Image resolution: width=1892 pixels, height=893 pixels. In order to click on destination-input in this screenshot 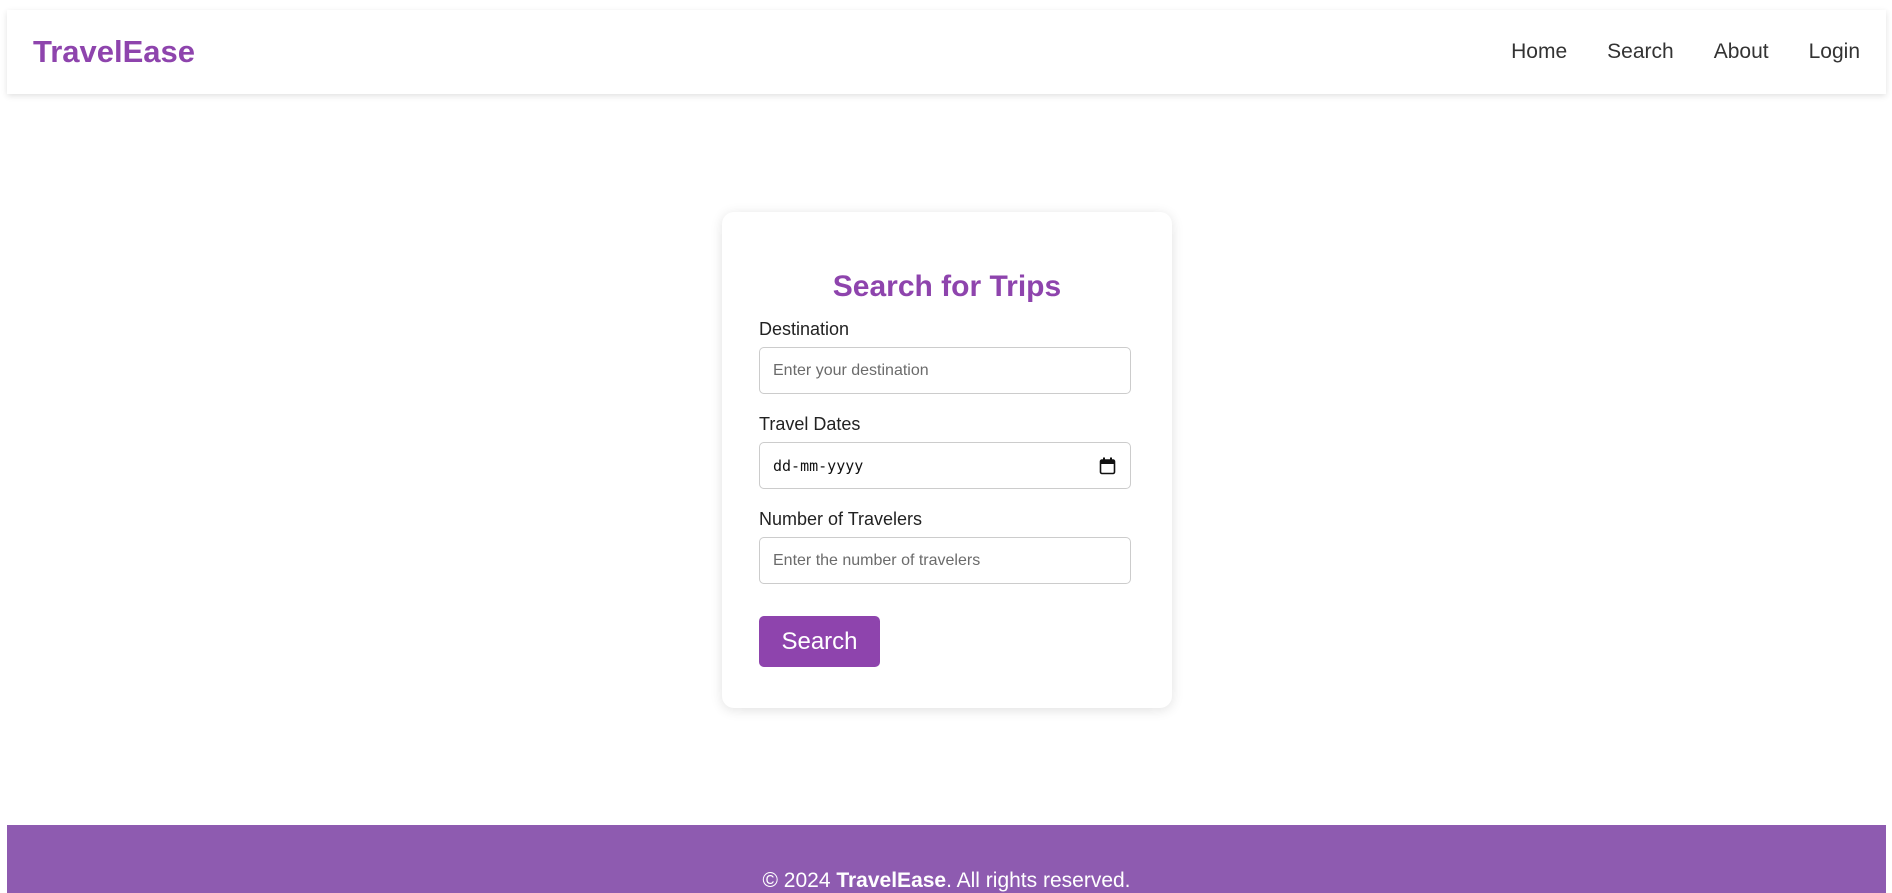, I will do `click(945, 370)`.